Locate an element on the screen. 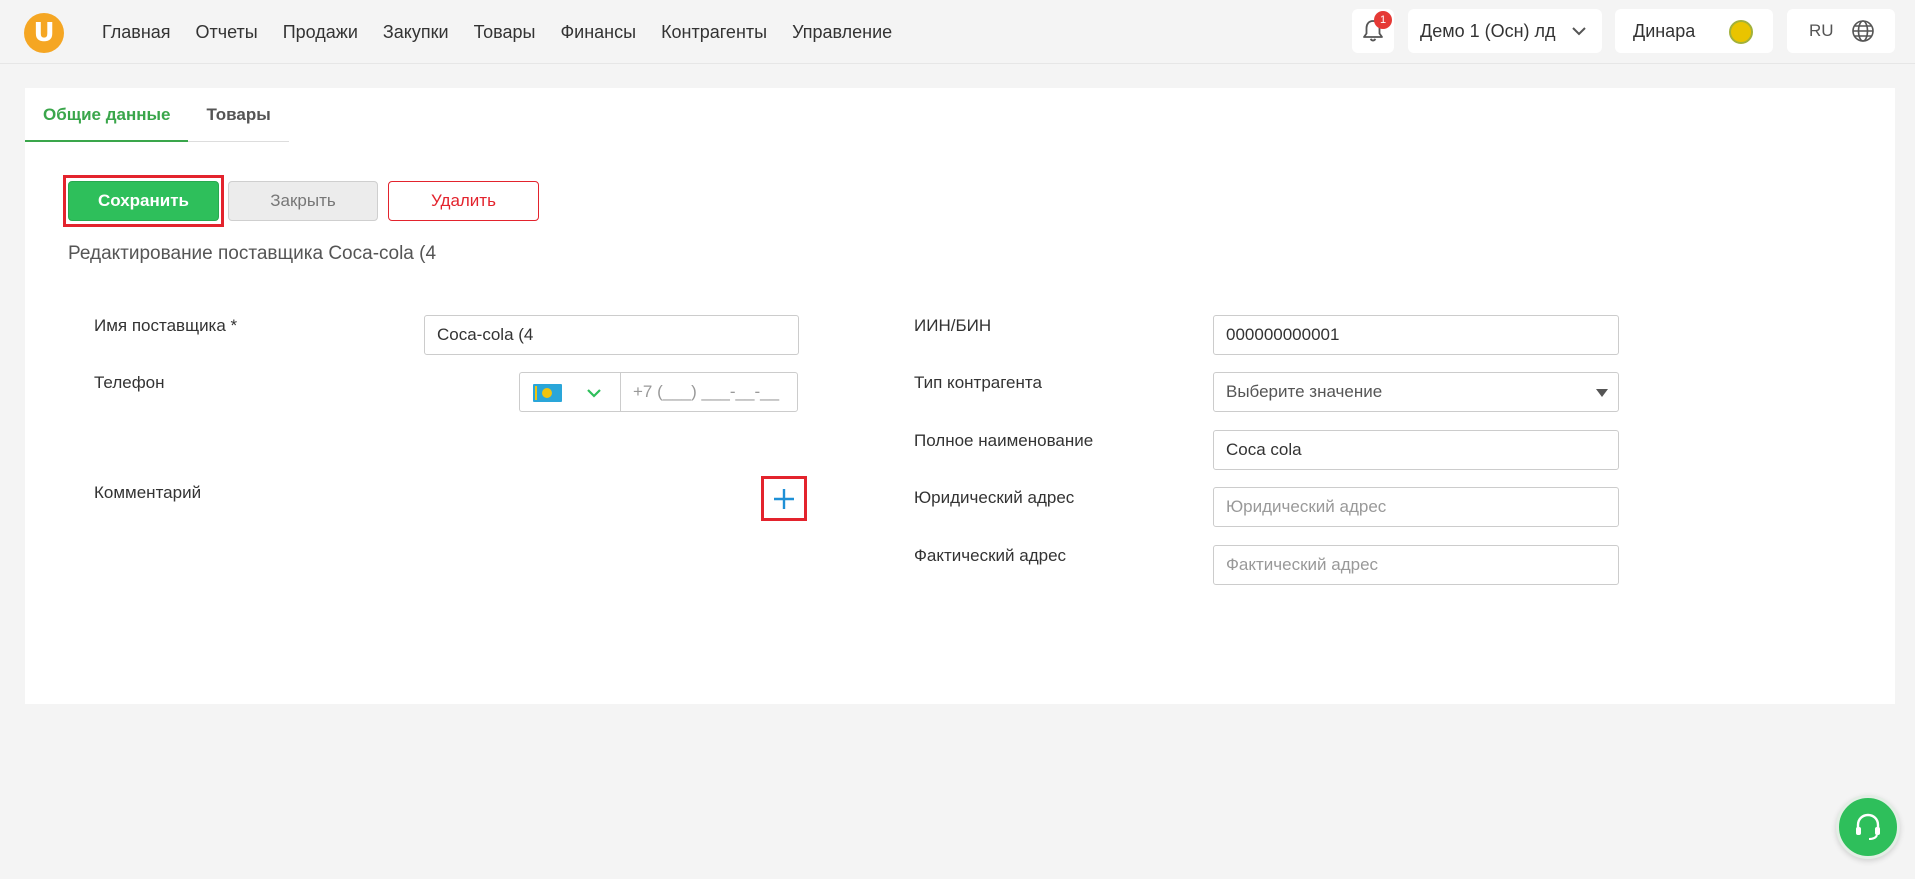  full-name-label: Полное наименование is located at coordinates (1004, 440).